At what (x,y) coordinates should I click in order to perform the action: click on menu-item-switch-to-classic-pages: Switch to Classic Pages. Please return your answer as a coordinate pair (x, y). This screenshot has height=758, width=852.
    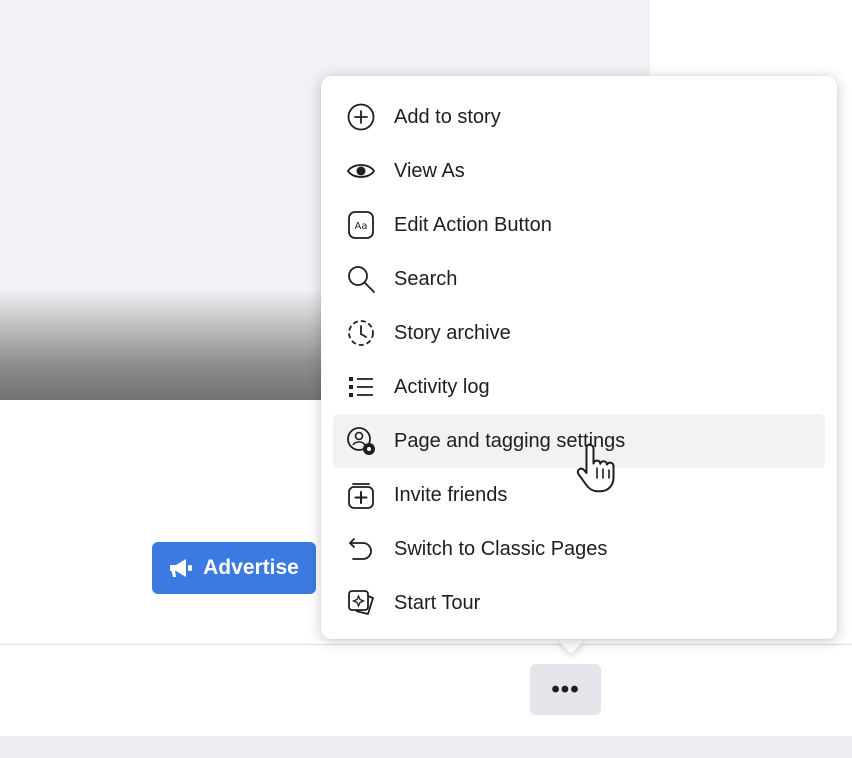
    Looking at the image, I should click on (579, 549).